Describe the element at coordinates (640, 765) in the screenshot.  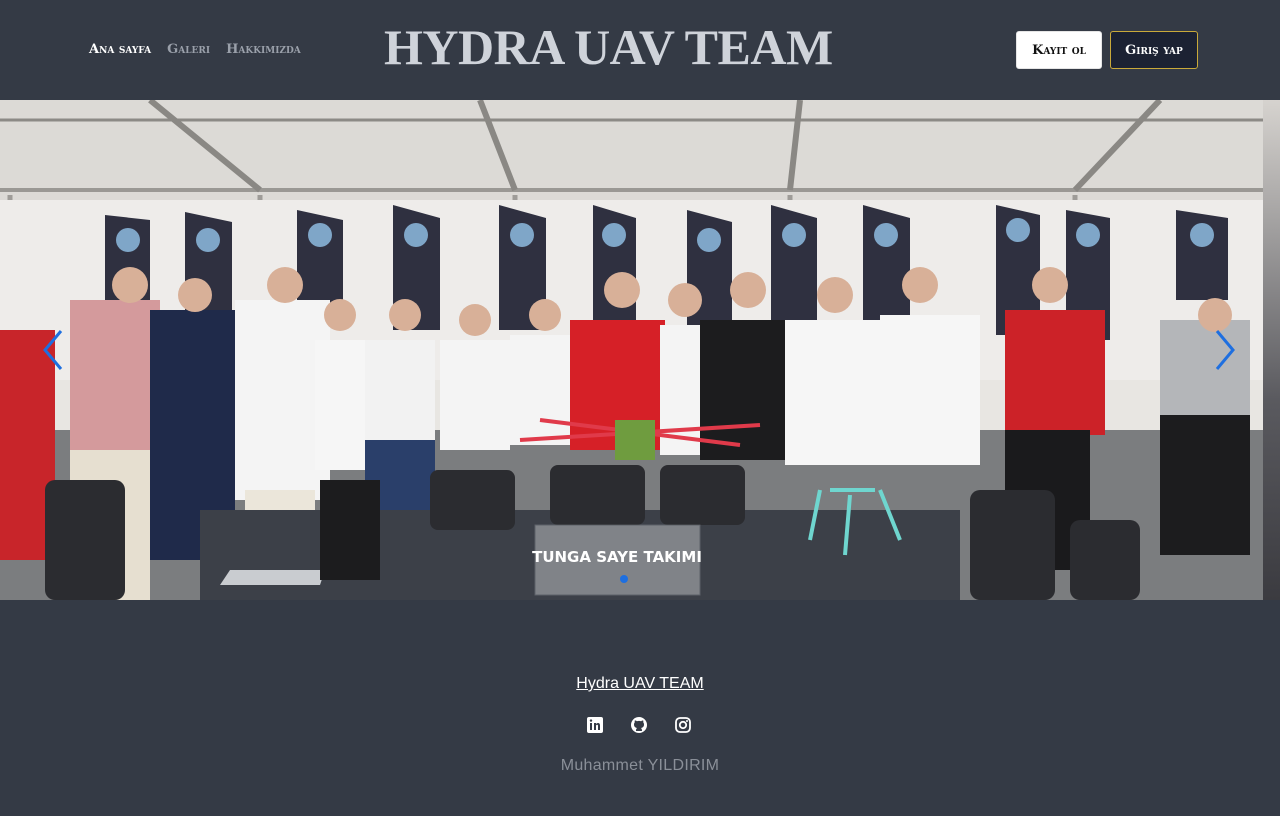
I see `footer-credit: Muhammet YILDIRIM` at that location.